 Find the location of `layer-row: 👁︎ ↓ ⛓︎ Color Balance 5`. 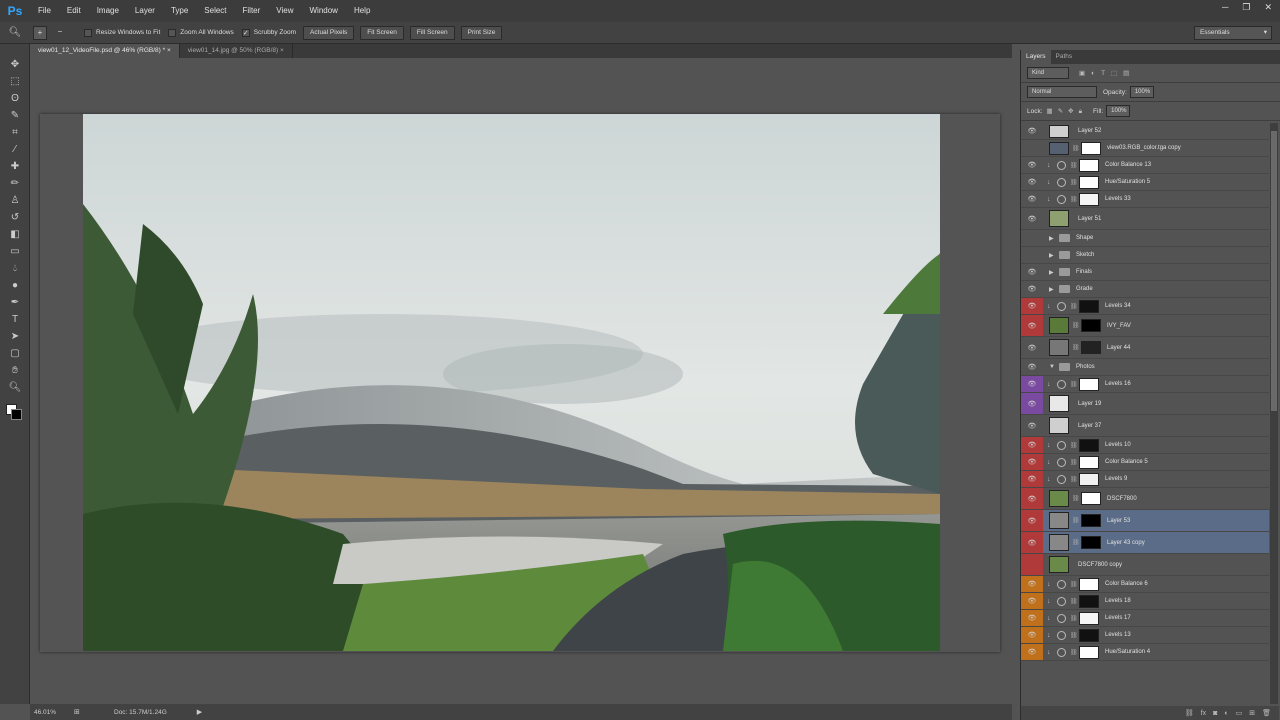

layer-row: 👁︎ ↓ ⛓︎ Color Balance 5 is located at coordinates (1145, 462).